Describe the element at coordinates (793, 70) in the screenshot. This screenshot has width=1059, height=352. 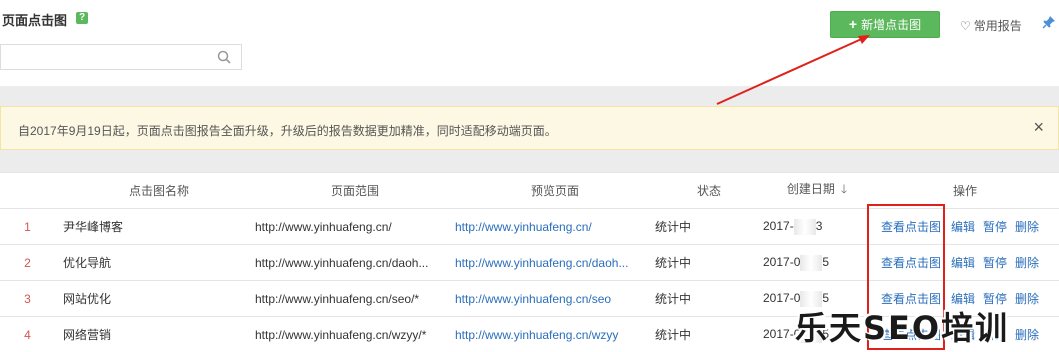
I see `annotation-arrow-icon` at that location.